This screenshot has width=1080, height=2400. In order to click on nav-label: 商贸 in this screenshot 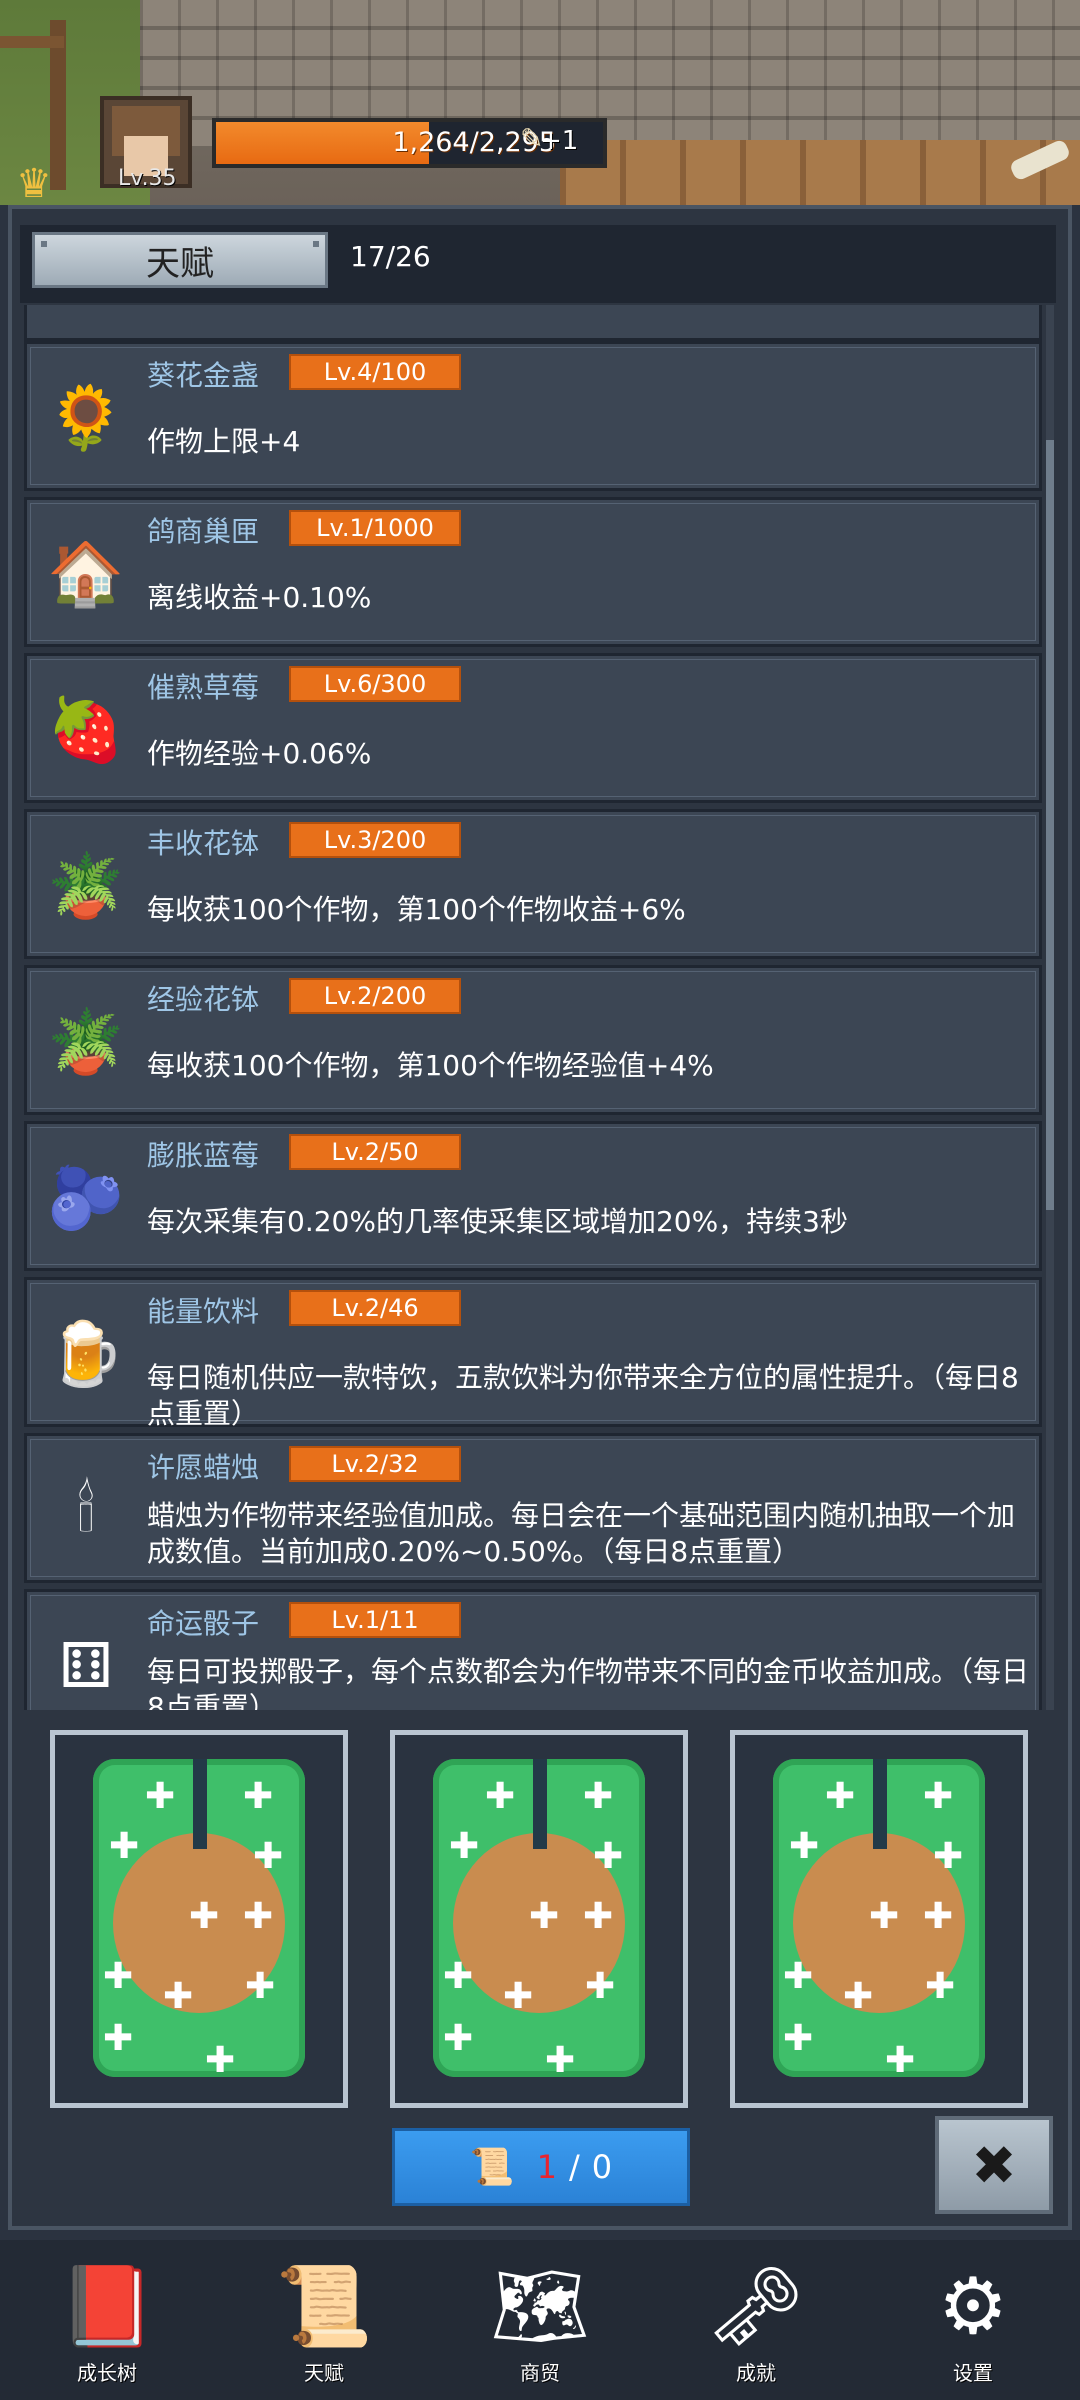, I will do `click(540, 2373)`.